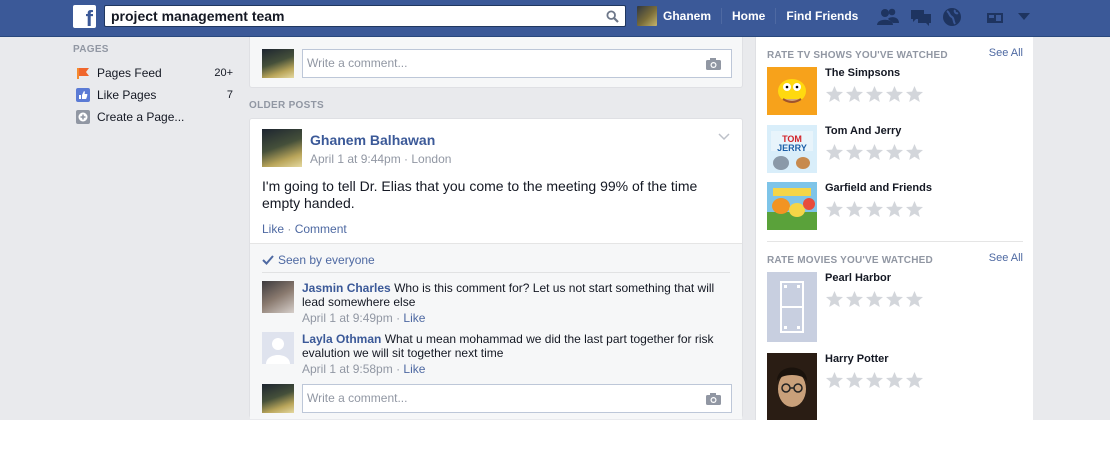 This screenshot has height=460, width=1110. I want to click on sidebar-item-pages-feed: Pages Feed 20+, so click(153, 73).